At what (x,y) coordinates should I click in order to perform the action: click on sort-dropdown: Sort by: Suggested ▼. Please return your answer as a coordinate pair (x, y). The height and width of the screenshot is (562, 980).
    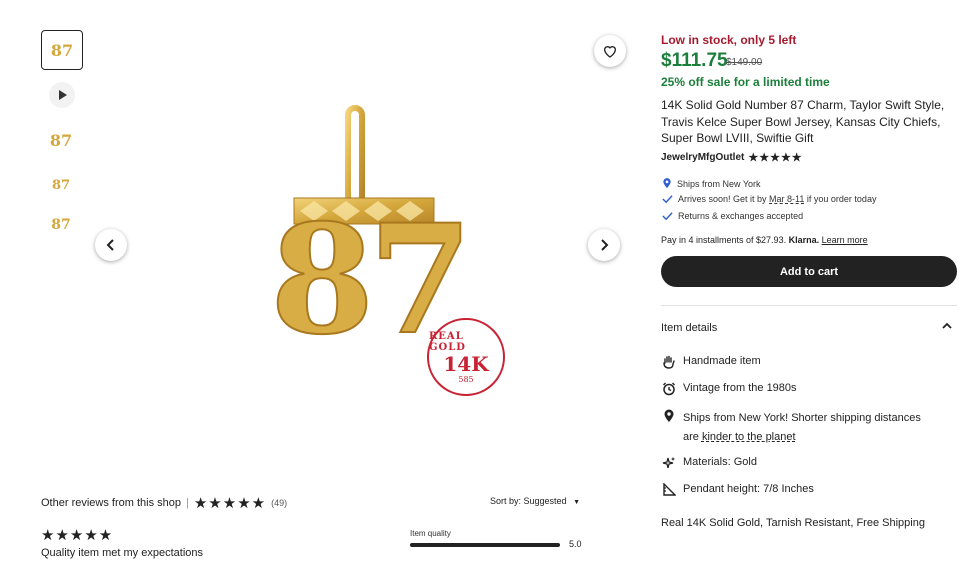
    Looking at the image, I should click on (535, 501).